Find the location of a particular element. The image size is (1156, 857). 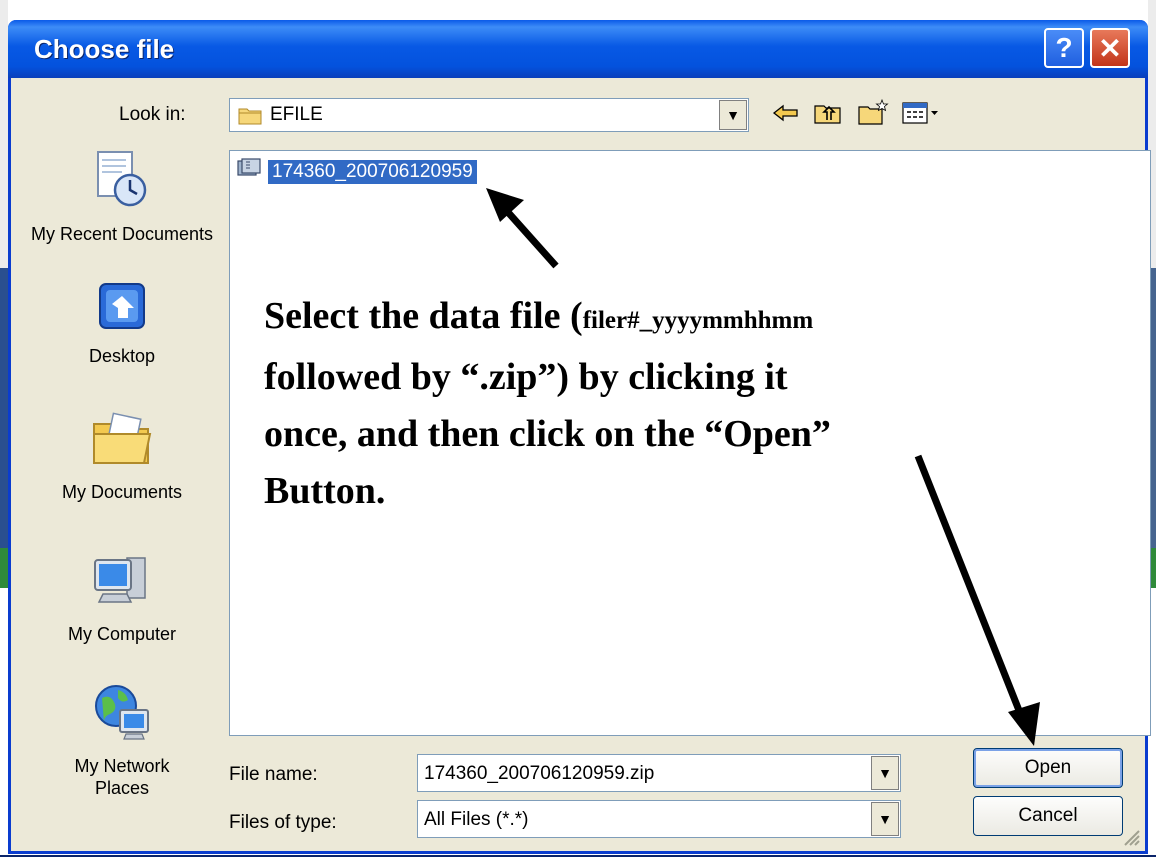

arrow-to-open-button is located at coordinates (977, 600).